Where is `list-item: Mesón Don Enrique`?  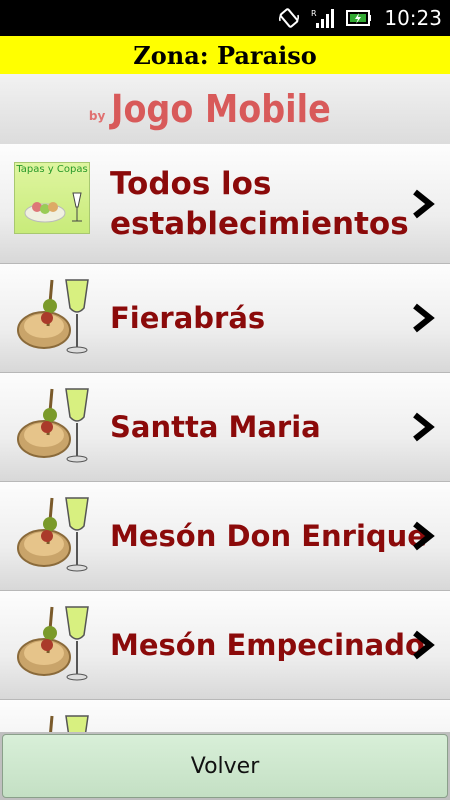 list-item: Mesón Don Enrique is located at coordinates (225, 536).